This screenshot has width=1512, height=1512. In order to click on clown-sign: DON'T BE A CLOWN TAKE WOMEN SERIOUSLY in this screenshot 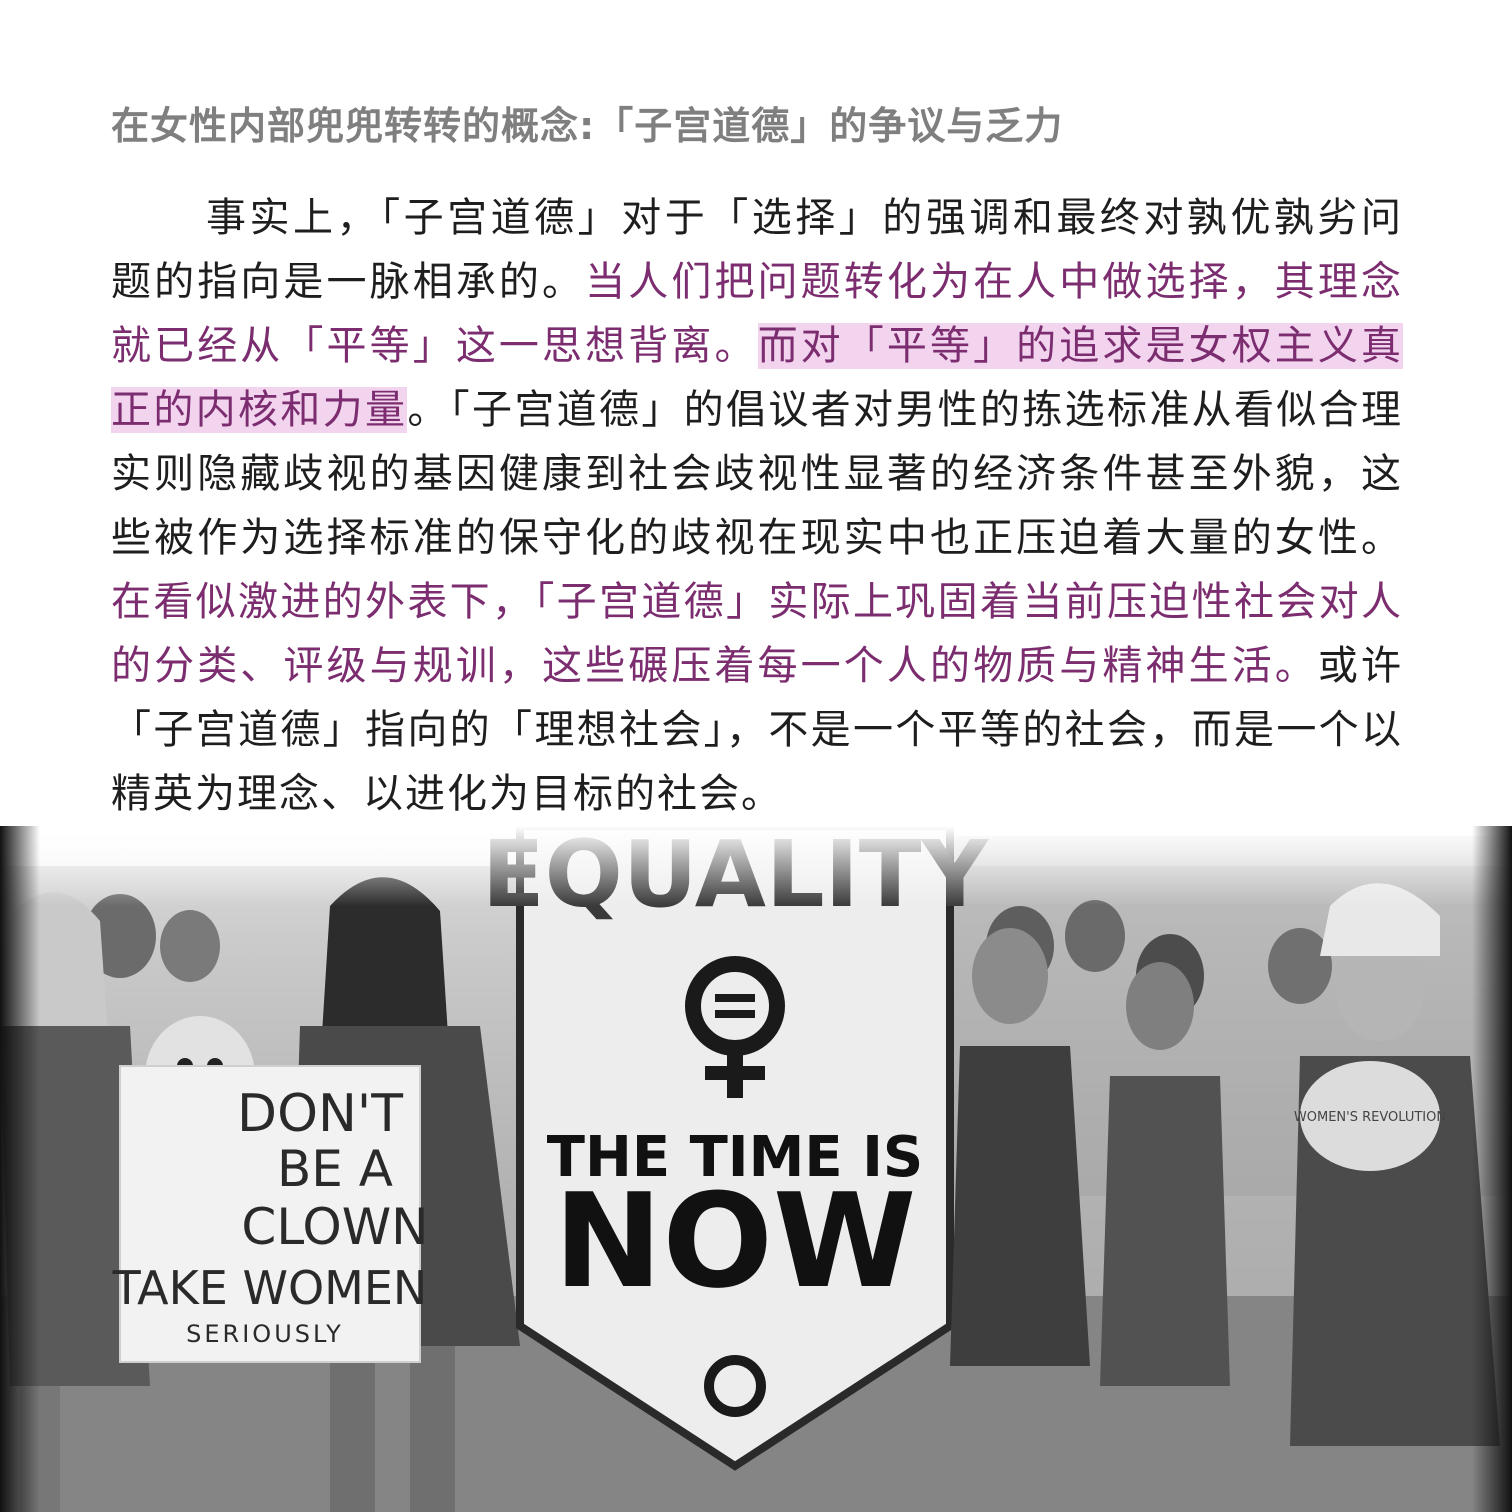, I will do `click(270, 1214)`.